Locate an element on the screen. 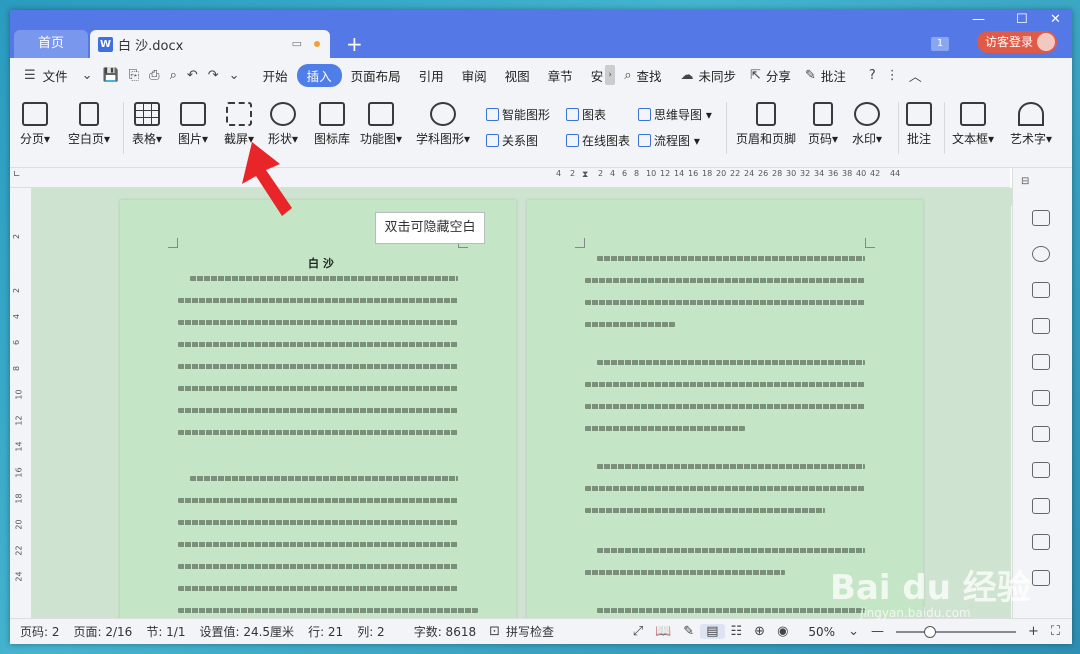 The image size is (1080, 654). relation-chart-button: 关系图 is located at coordinates (512, 140).